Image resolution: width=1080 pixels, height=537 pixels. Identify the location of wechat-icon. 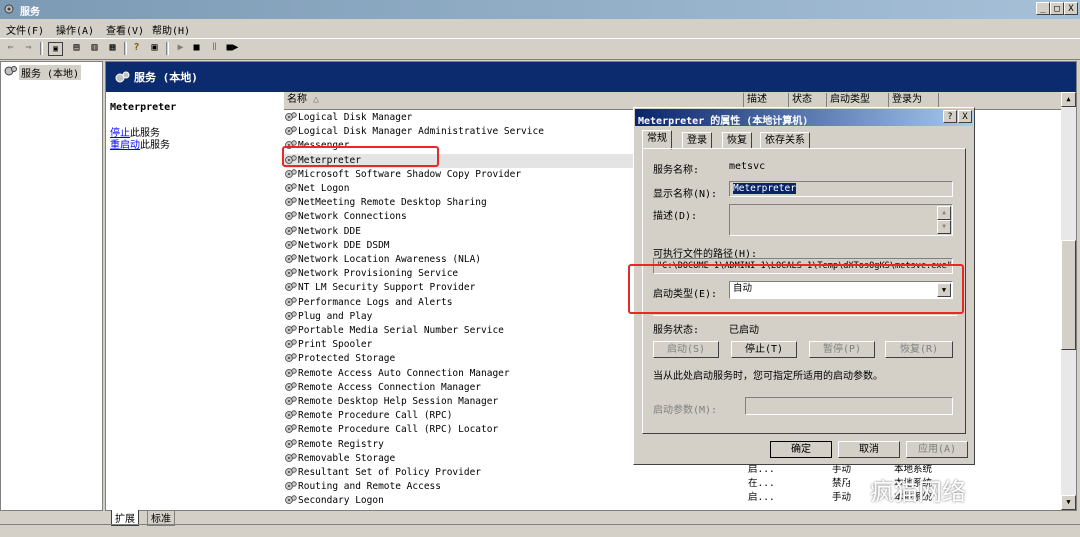
(856, 487).